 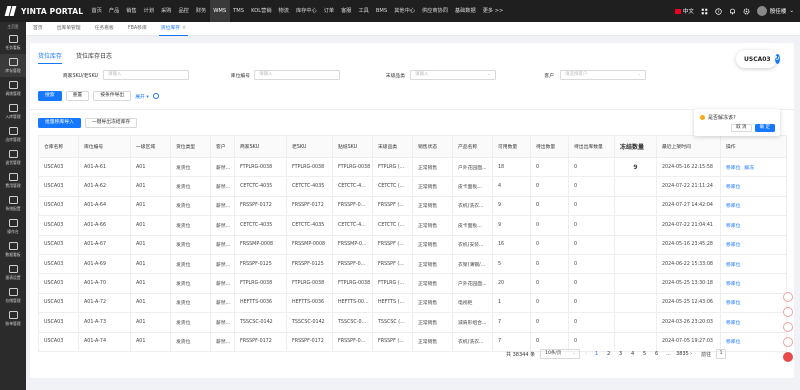 What do you see at coordinates (788, 327) in the screenshot?
I see `message-icon` at bounding box center [788, 327].